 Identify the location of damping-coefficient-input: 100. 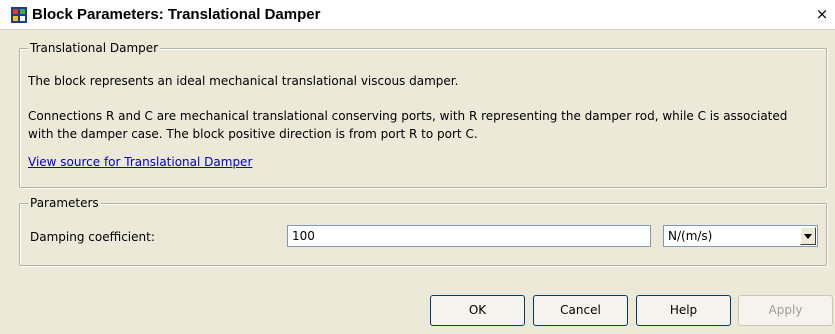
(469, 236).